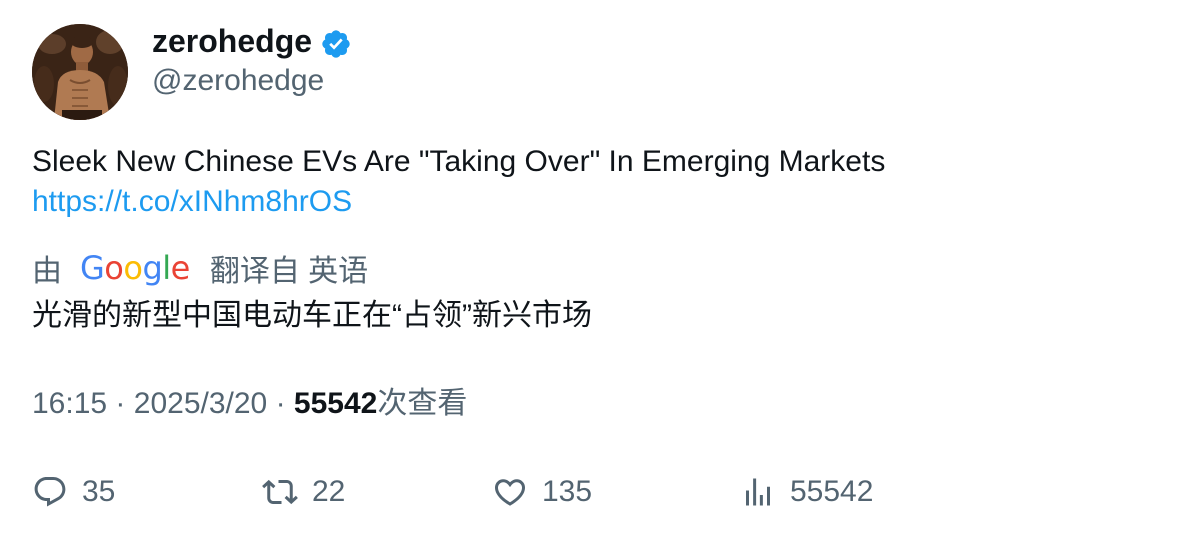 The height and width of the screenshot is (538, 1196). What do you see at coordinates (758, 492) in the screenshot?
I see `analytics-icon` at bounding box center [758, 492].